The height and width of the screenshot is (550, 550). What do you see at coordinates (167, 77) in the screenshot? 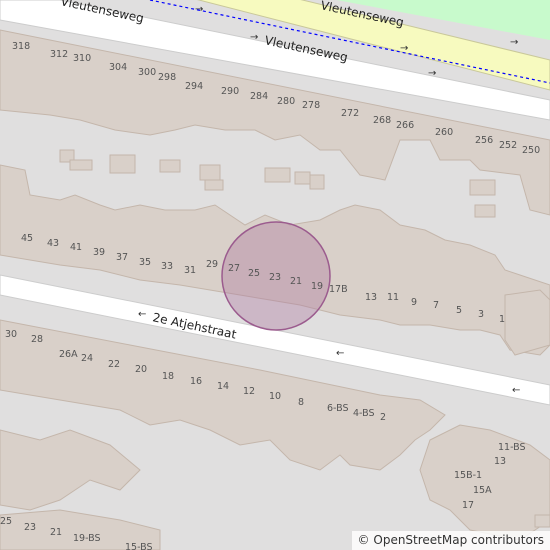
I see `house-number: 298` at bounding box center [167, 77].